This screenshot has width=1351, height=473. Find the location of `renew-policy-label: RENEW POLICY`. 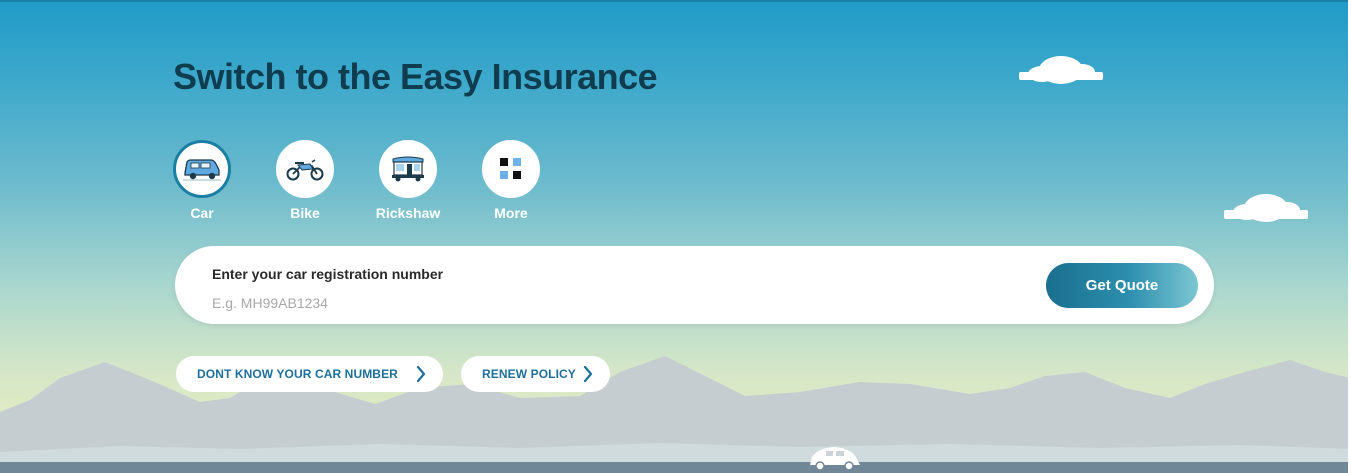

renew-policy-label: RENEW POLICY is located at coordinates (529, 374).